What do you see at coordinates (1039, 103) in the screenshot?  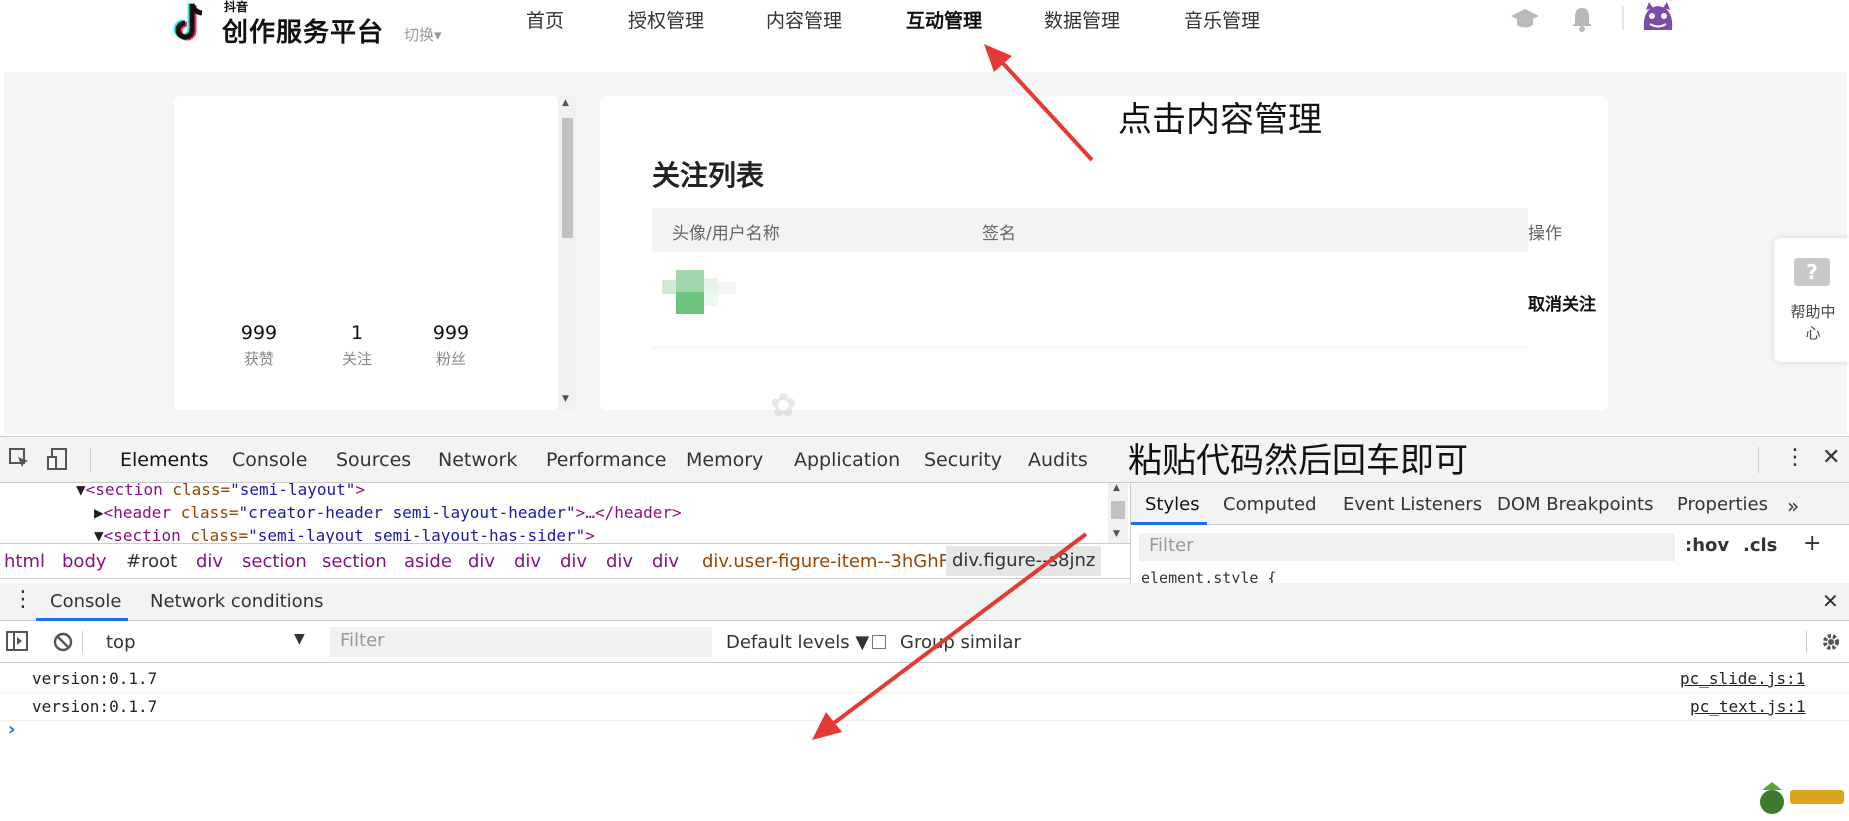 I see `arrow-to-nav` at bounding box center [1039, 103].